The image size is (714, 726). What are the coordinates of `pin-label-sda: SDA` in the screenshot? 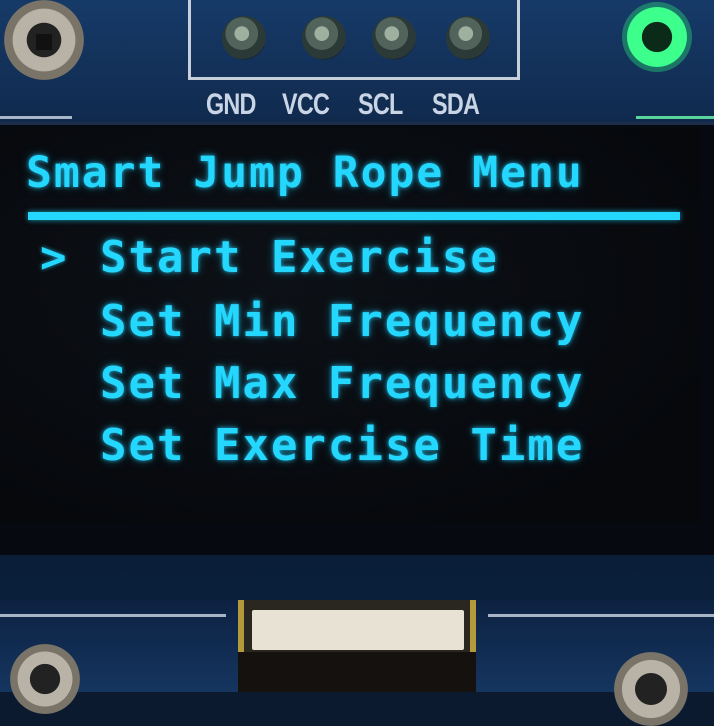 It's located at (456, 104).